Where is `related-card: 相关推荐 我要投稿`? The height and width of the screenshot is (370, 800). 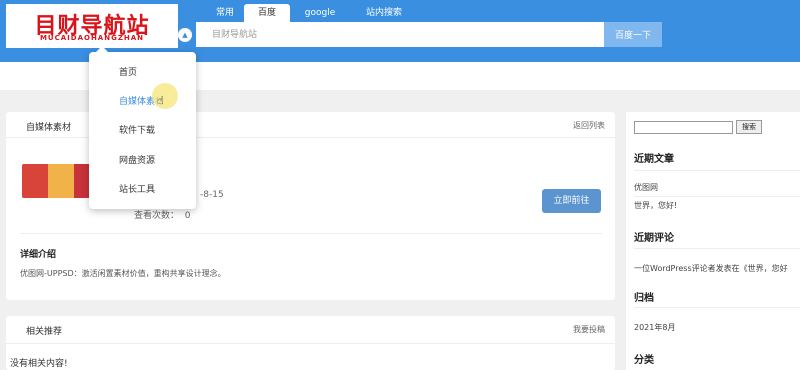
related-card: 相关推荐 我要投稿 is located at coordinates (310, 343).